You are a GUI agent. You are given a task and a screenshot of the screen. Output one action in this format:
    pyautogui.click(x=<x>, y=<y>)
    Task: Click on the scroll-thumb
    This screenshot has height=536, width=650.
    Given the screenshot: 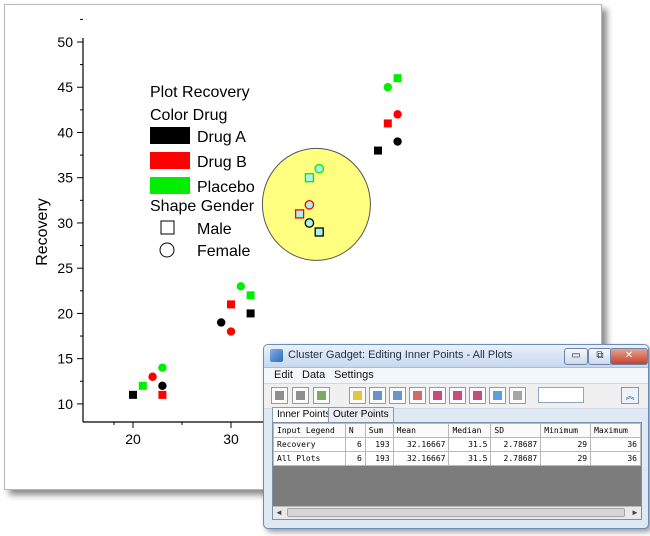 What is the action you would take?
    pyautogui.click(x=456, y=512)
    